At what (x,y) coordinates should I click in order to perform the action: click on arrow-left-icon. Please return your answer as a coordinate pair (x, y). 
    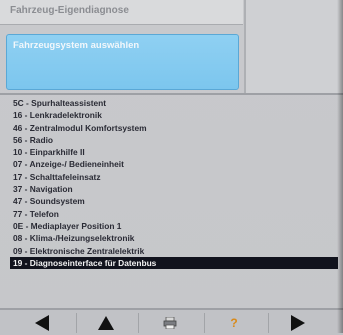
    Looking at the image, I should click on (42, 322).